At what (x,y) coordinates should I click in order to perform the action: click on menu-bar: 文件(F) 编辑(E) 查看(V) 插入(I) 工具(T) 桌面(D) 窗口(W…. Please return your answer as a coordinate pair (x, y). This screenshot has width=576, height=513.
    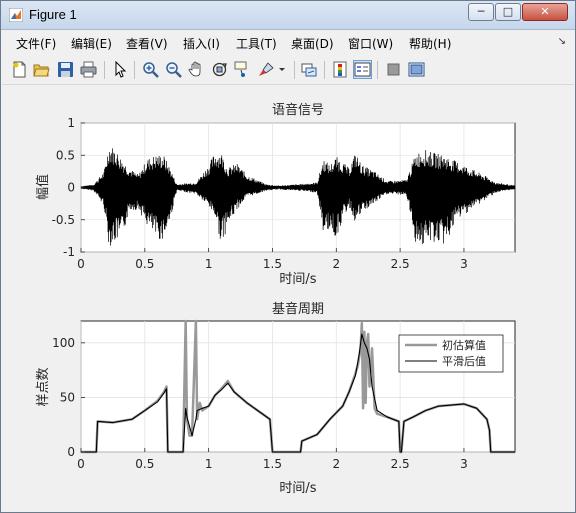
    Looking at the image, I should click on (288, 43).